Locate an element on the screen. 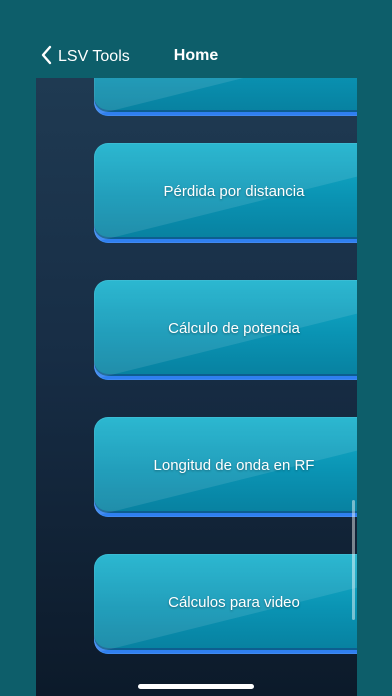  menu-item-calculo-de-potencia: Cálculo de potencia is located at coordinates (225, 330).